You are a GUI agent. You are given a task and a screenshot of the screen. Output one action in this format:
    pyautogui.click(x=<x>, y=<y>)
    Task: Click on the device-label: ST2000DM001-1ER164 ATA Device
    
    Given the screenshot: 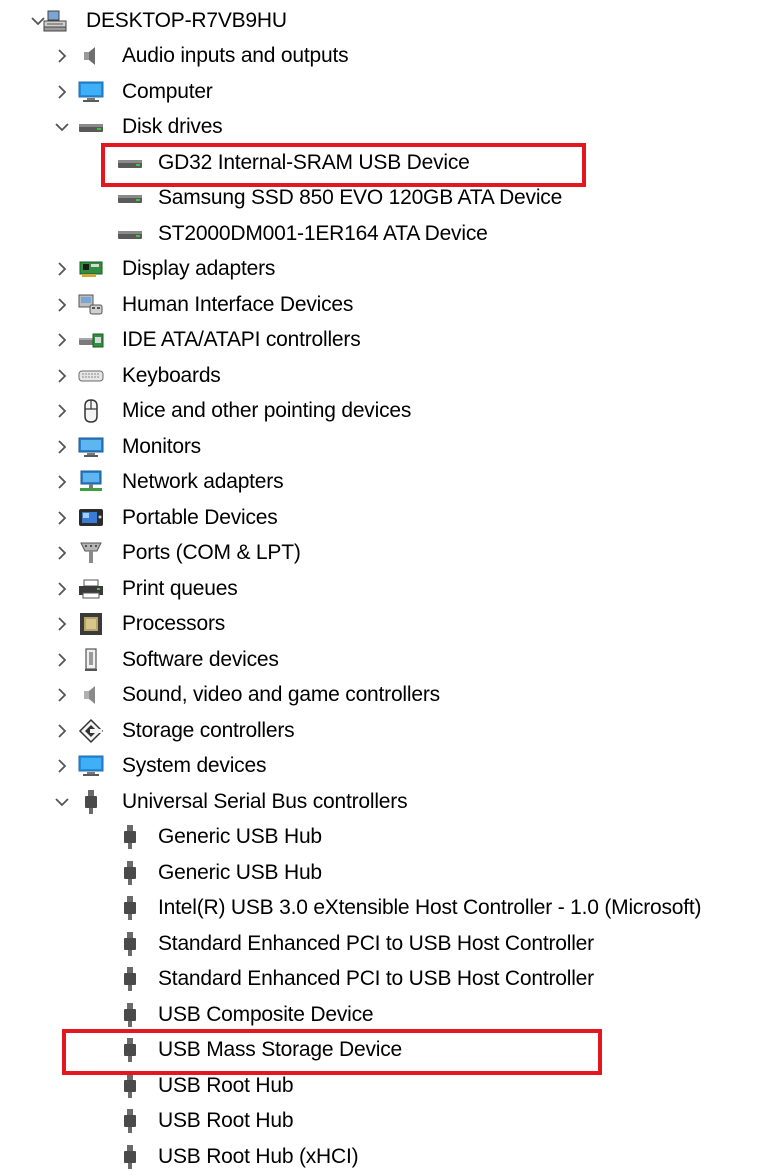 What is the action you would take?
    pyautogui.click(x=323, y=233)
    